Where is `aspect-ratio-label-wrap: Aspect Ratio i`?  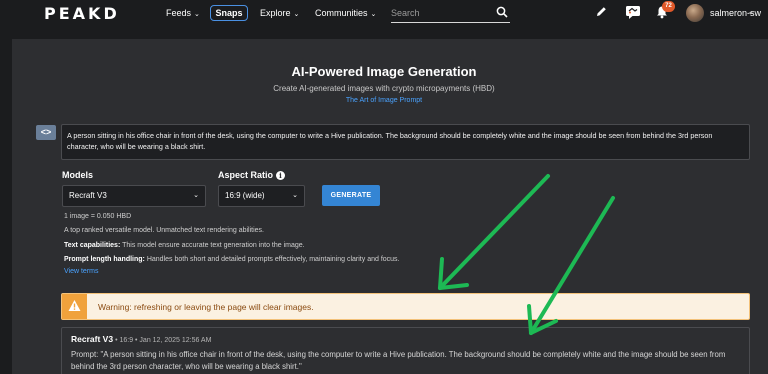
aspect-ratio-label-wrap: Aspect Ratio i is located at coordinates (252, 175).